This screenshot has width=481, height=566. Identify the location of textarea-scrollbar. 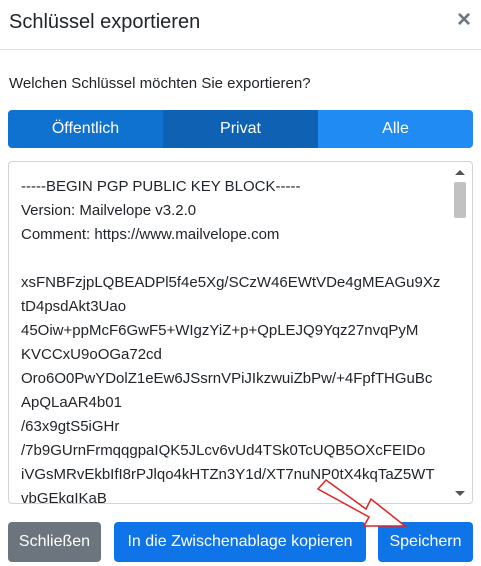
(460, 333).